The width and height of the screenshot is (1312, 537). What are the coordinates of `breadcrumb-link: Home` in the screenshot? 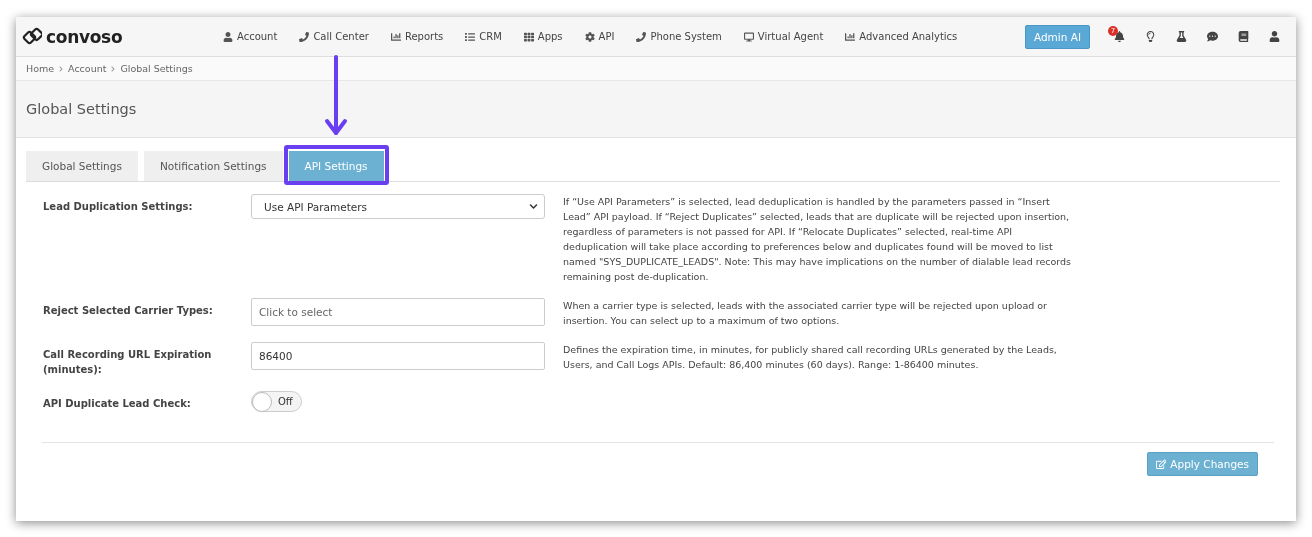 It's located at (40, 68).